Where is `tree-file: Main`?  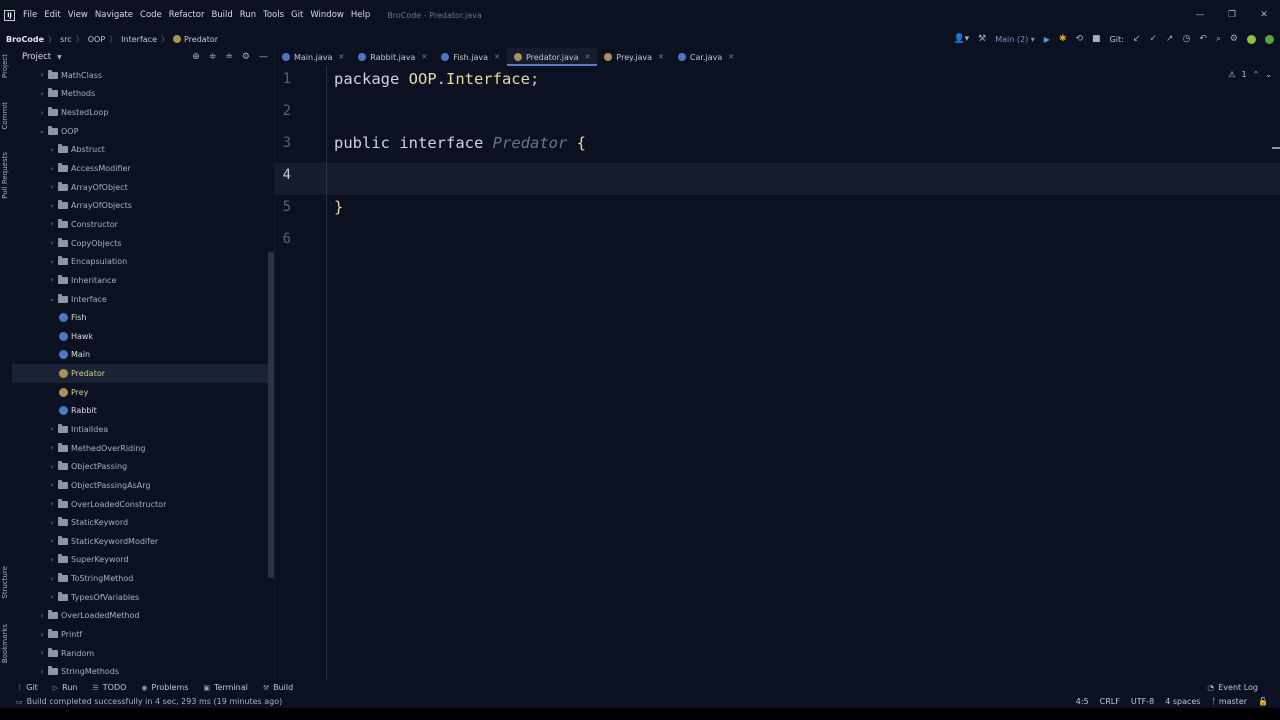 tree-file: Main is located at coordinates (143, 355).